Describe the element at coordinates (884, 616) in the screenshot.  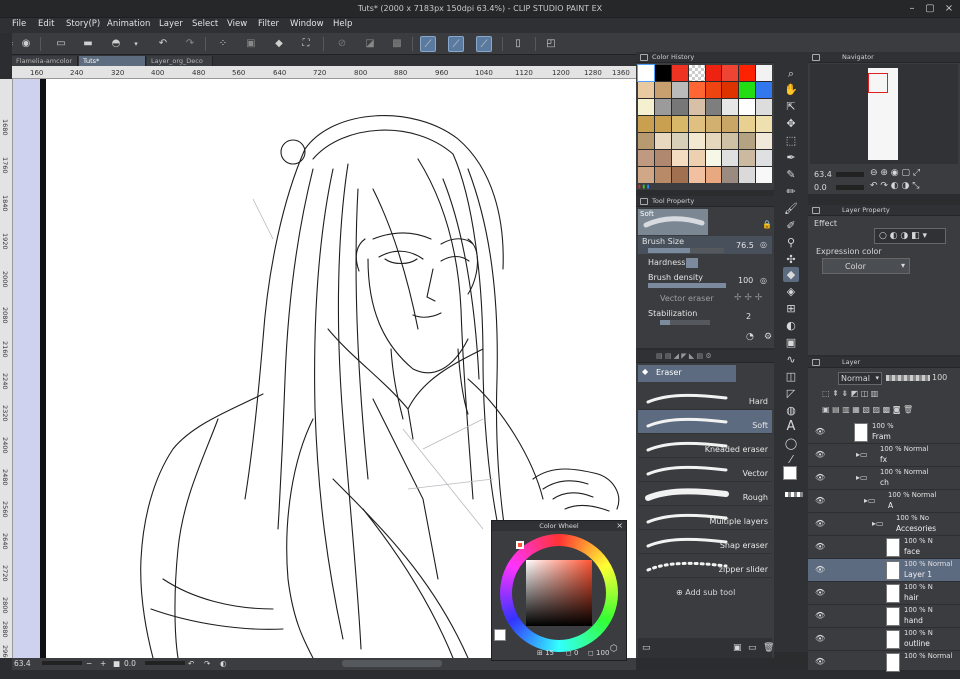
I see `layer-row: 👁 100 % N hand` at that location.